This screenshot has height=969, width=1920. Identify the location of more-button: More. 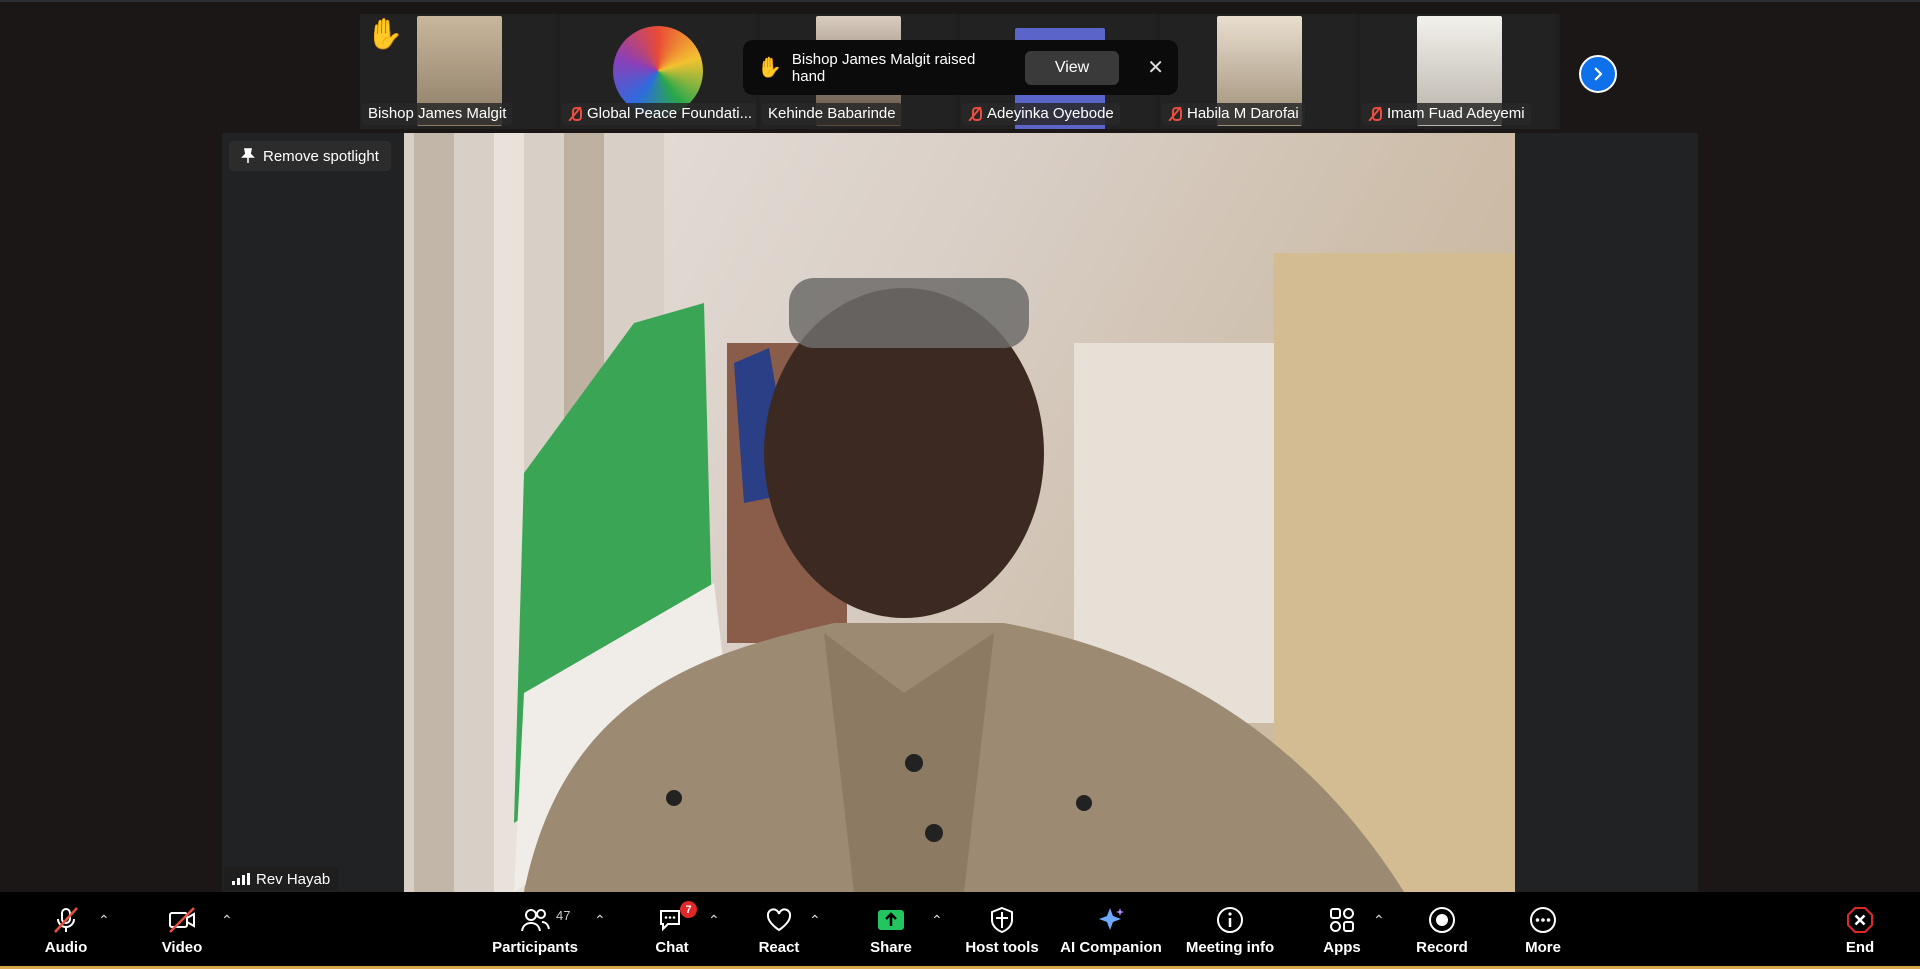
(1543, 930).